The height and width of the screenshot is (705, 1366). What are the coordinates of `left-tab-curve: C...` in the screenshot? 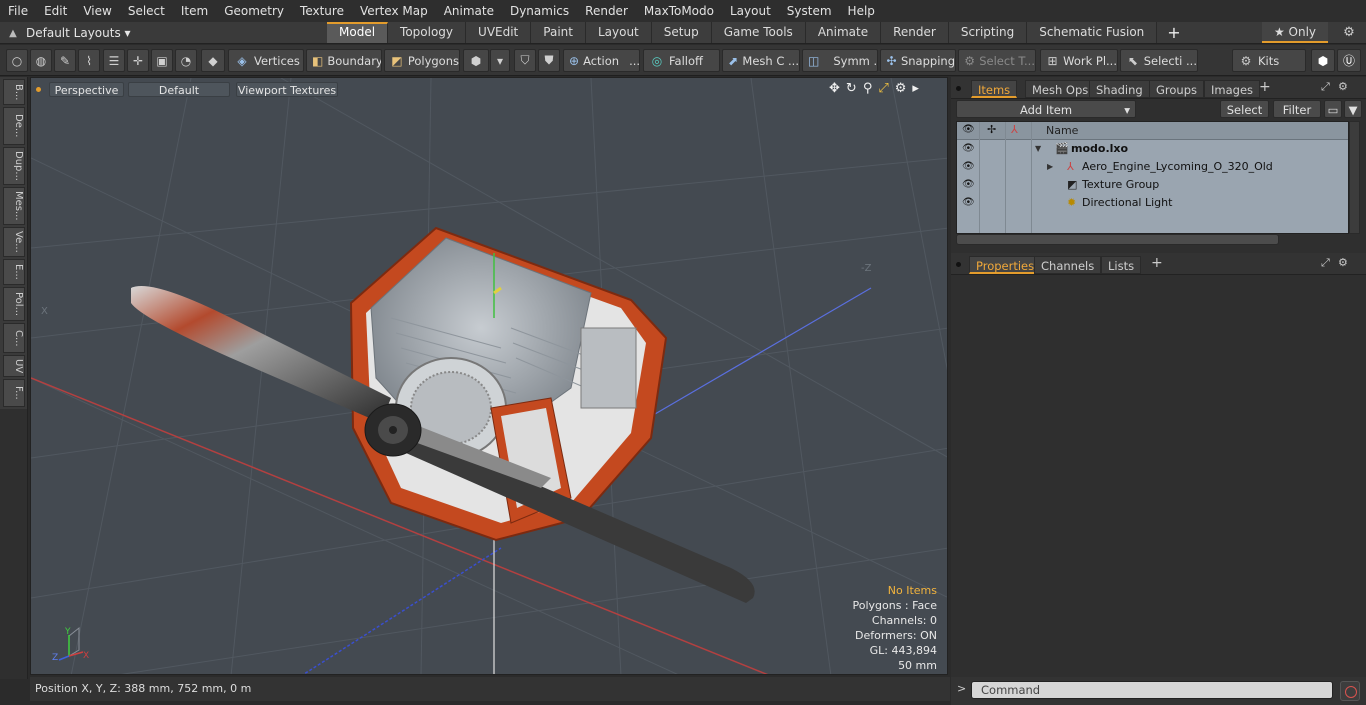 It's located at (14, 338).